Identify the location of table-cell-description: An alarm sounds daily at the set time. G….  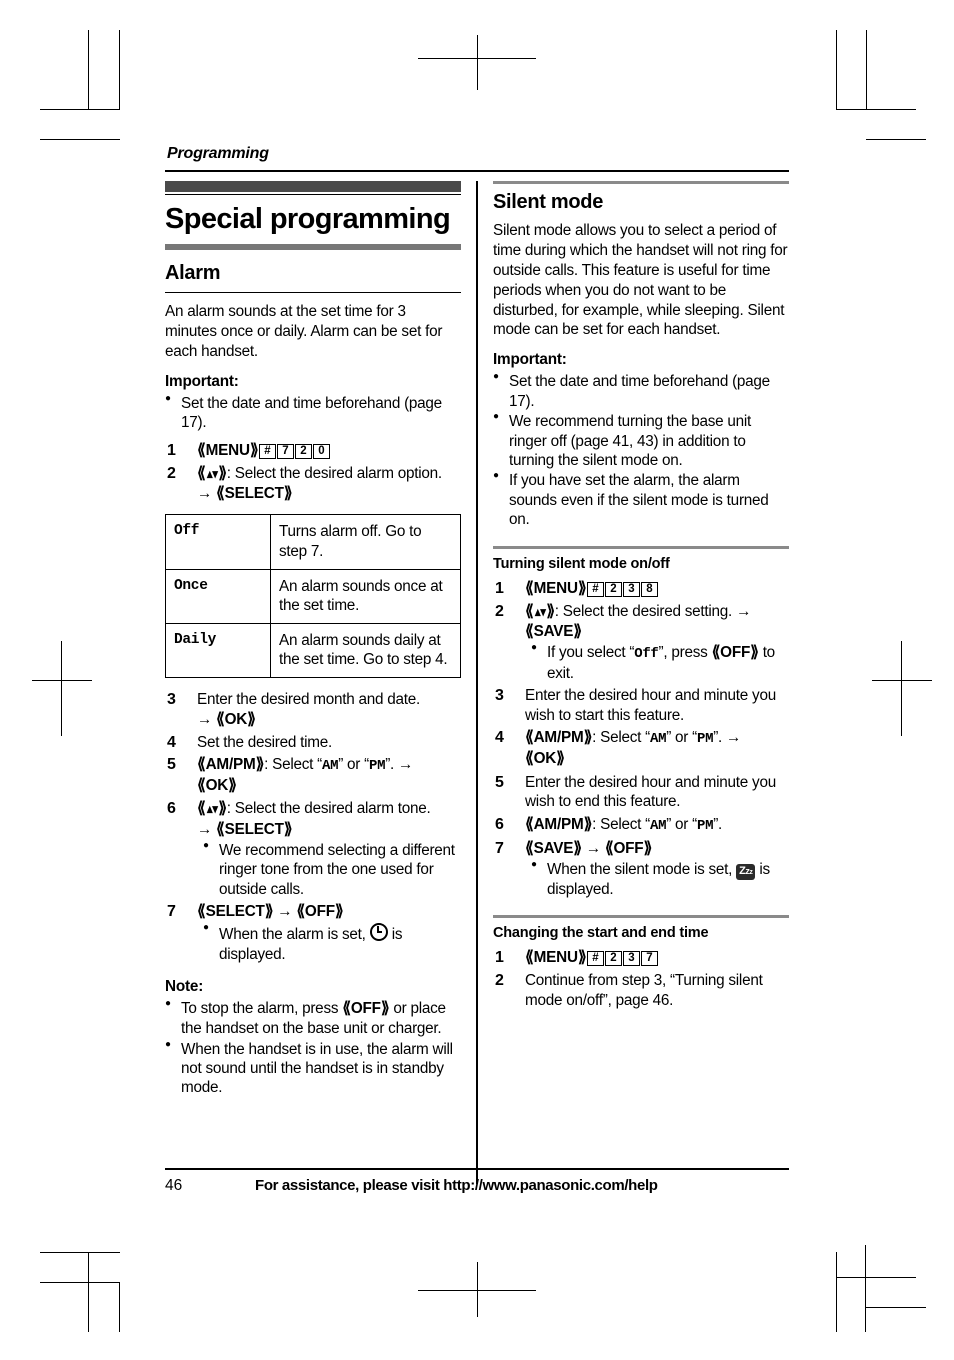
(365, 650).